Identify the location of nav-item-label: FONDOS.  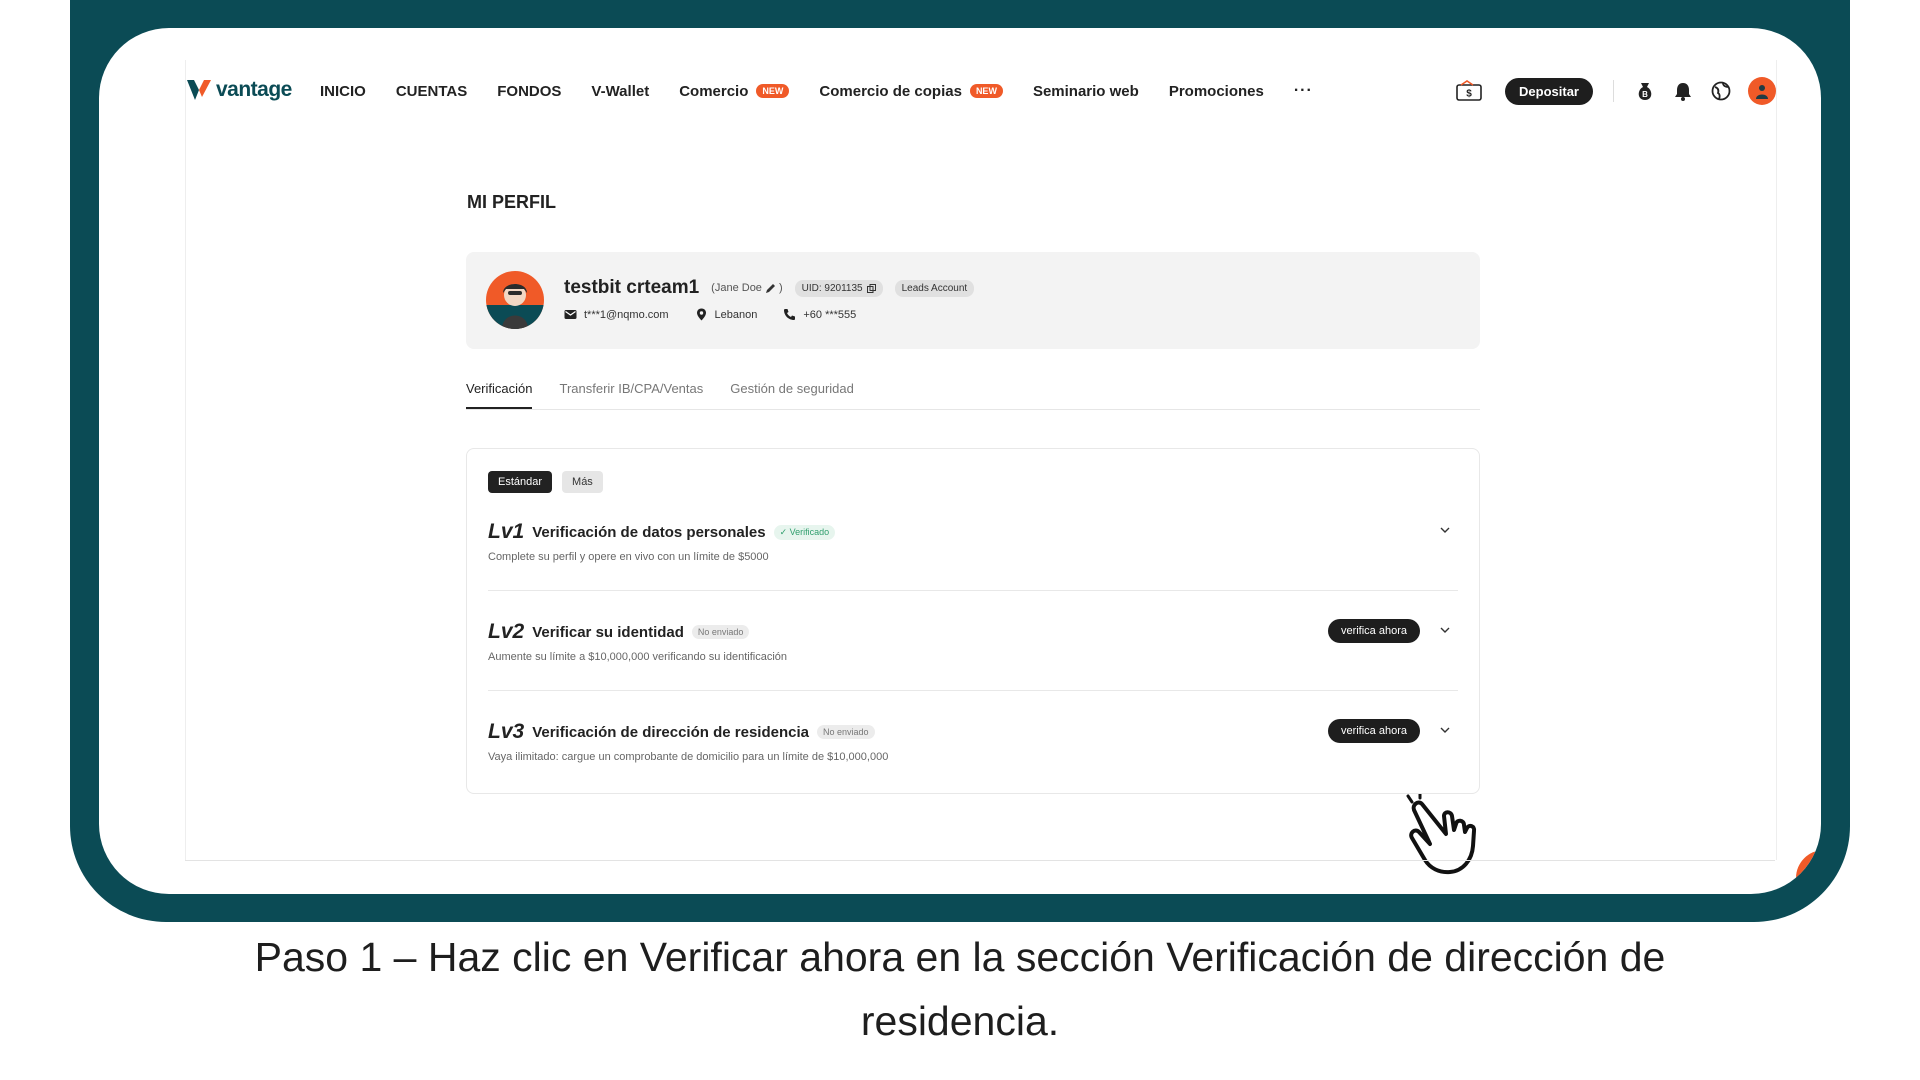
(529, 91).